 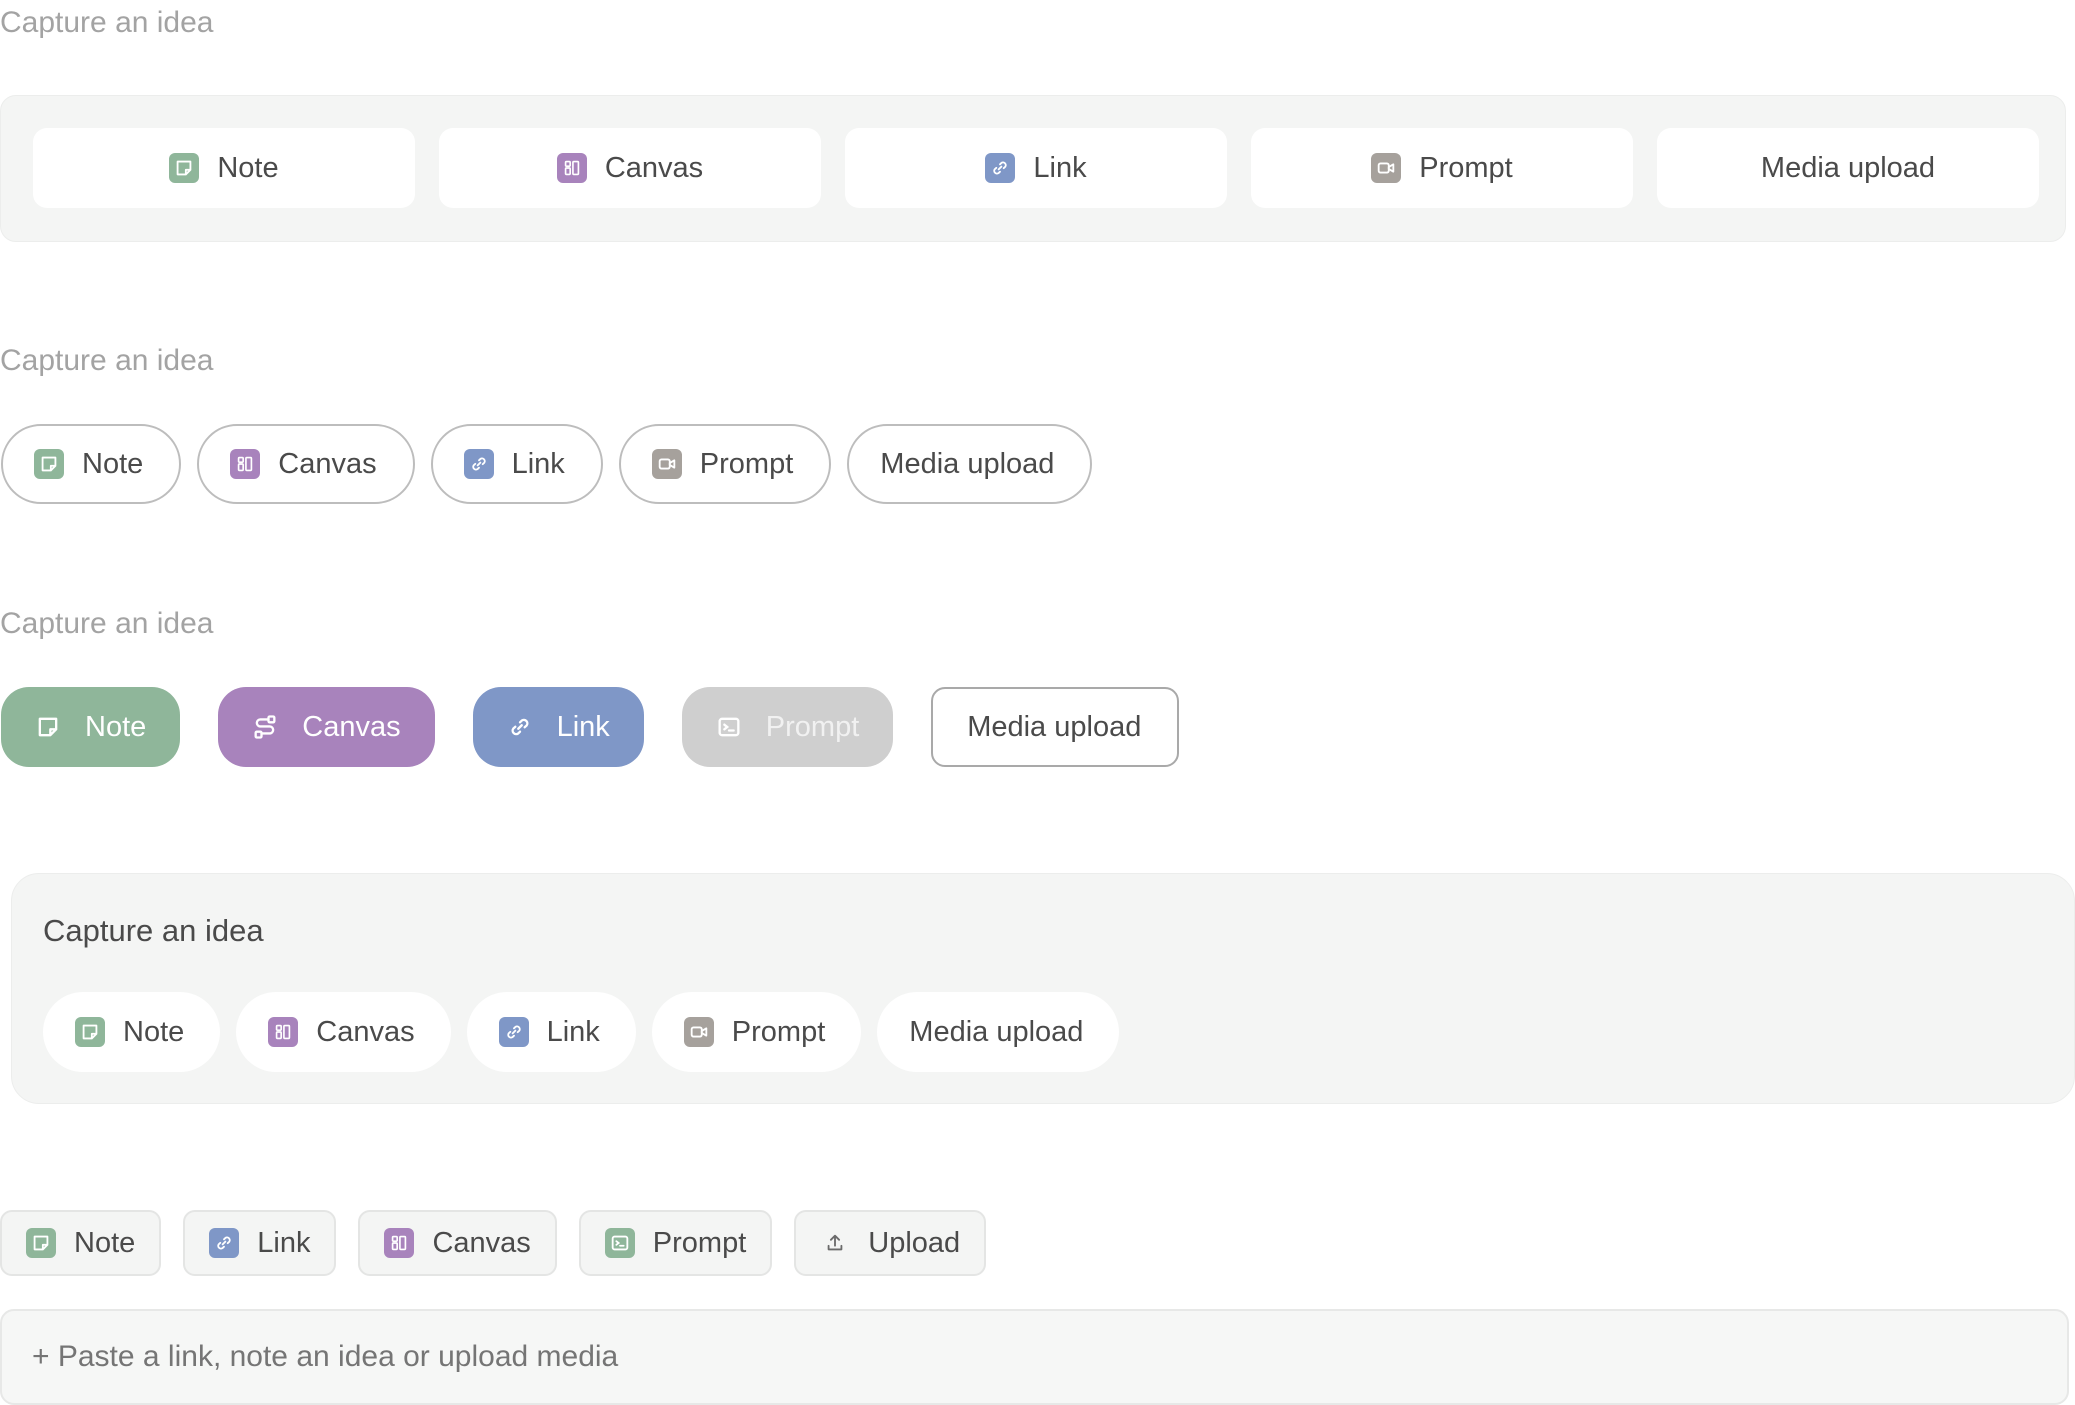 I want to click on prompt-button-disabled: Prompt, so click(x=787, y=727).